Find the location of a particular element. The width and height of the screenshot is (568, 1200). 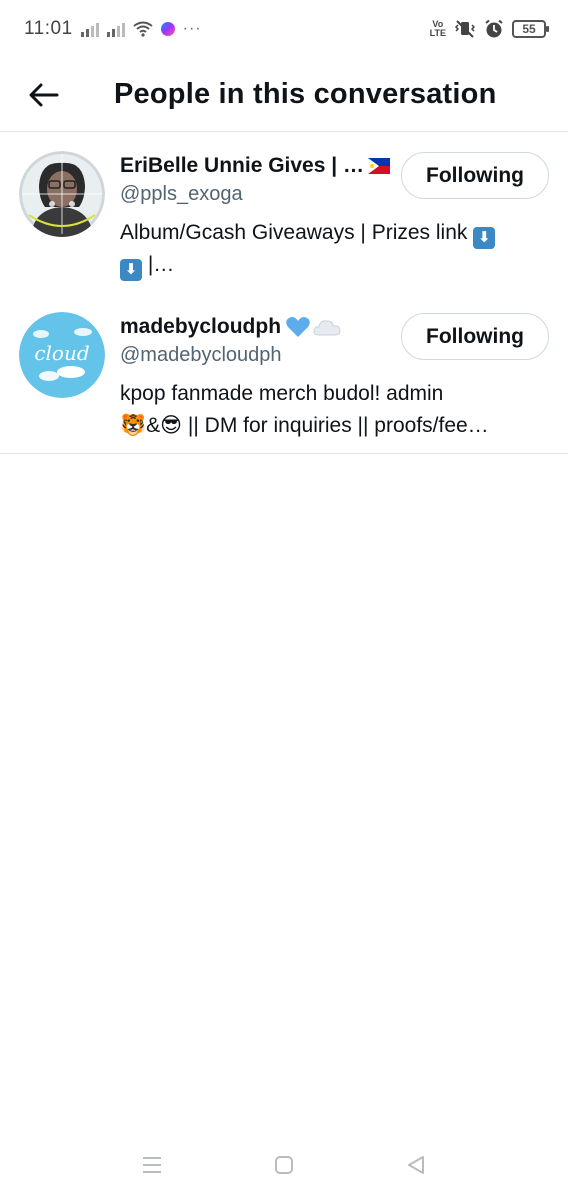

signal-1-icon is located at coordinates (89, 29).